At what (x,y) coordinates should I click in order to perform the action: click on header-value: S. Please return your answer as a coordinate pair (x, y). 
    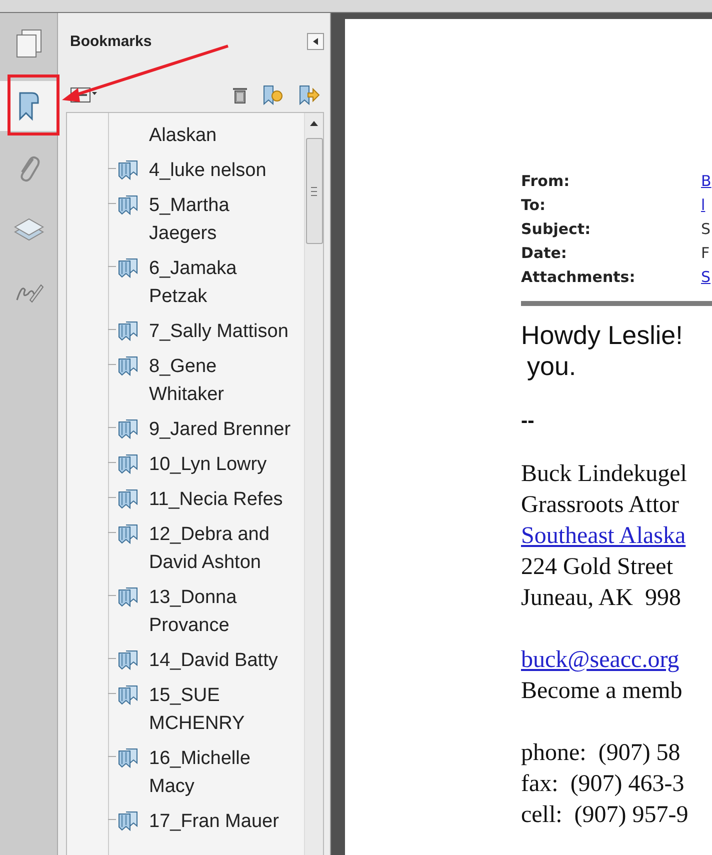
    Looking at the image, I should click on (706, 229).